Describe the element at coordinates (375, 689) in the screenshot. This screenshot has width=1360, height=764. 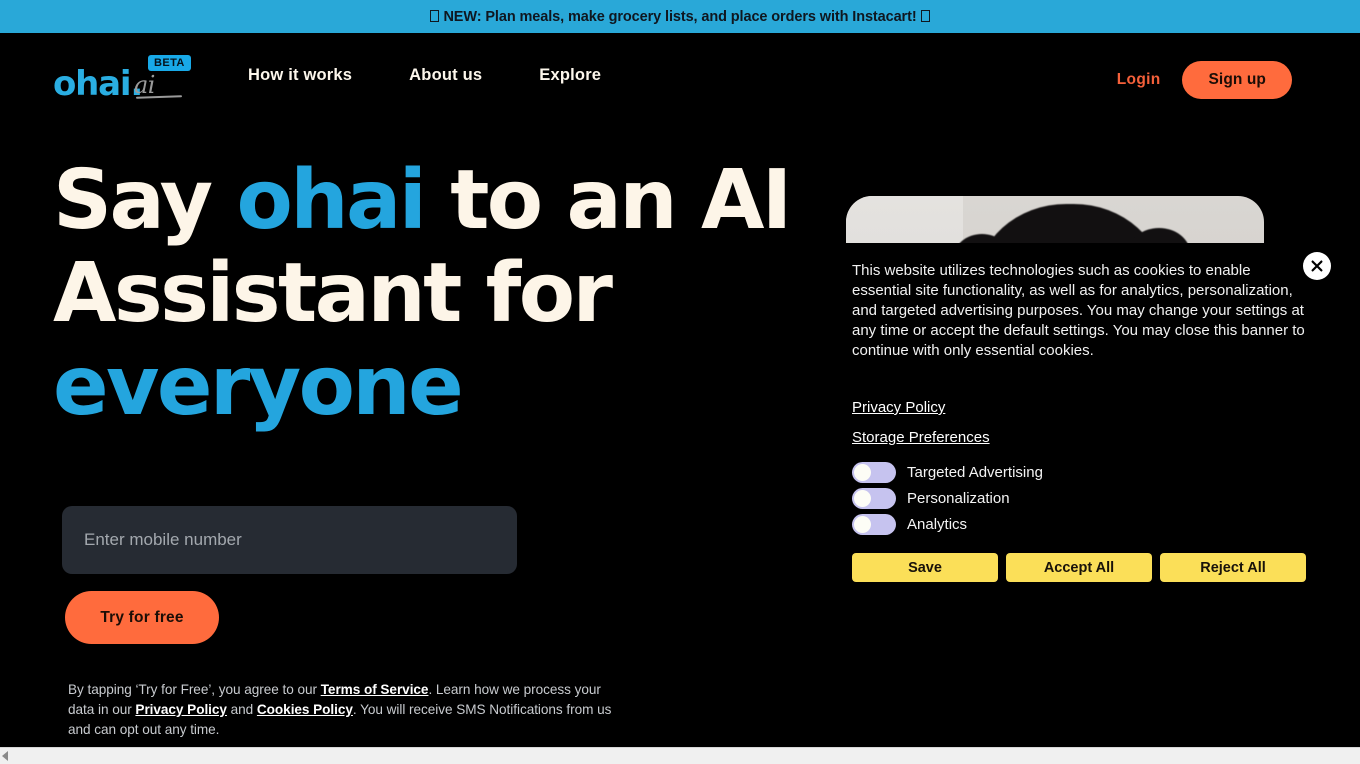
I see `terms-of-service-link: Terms of Service` at that location.